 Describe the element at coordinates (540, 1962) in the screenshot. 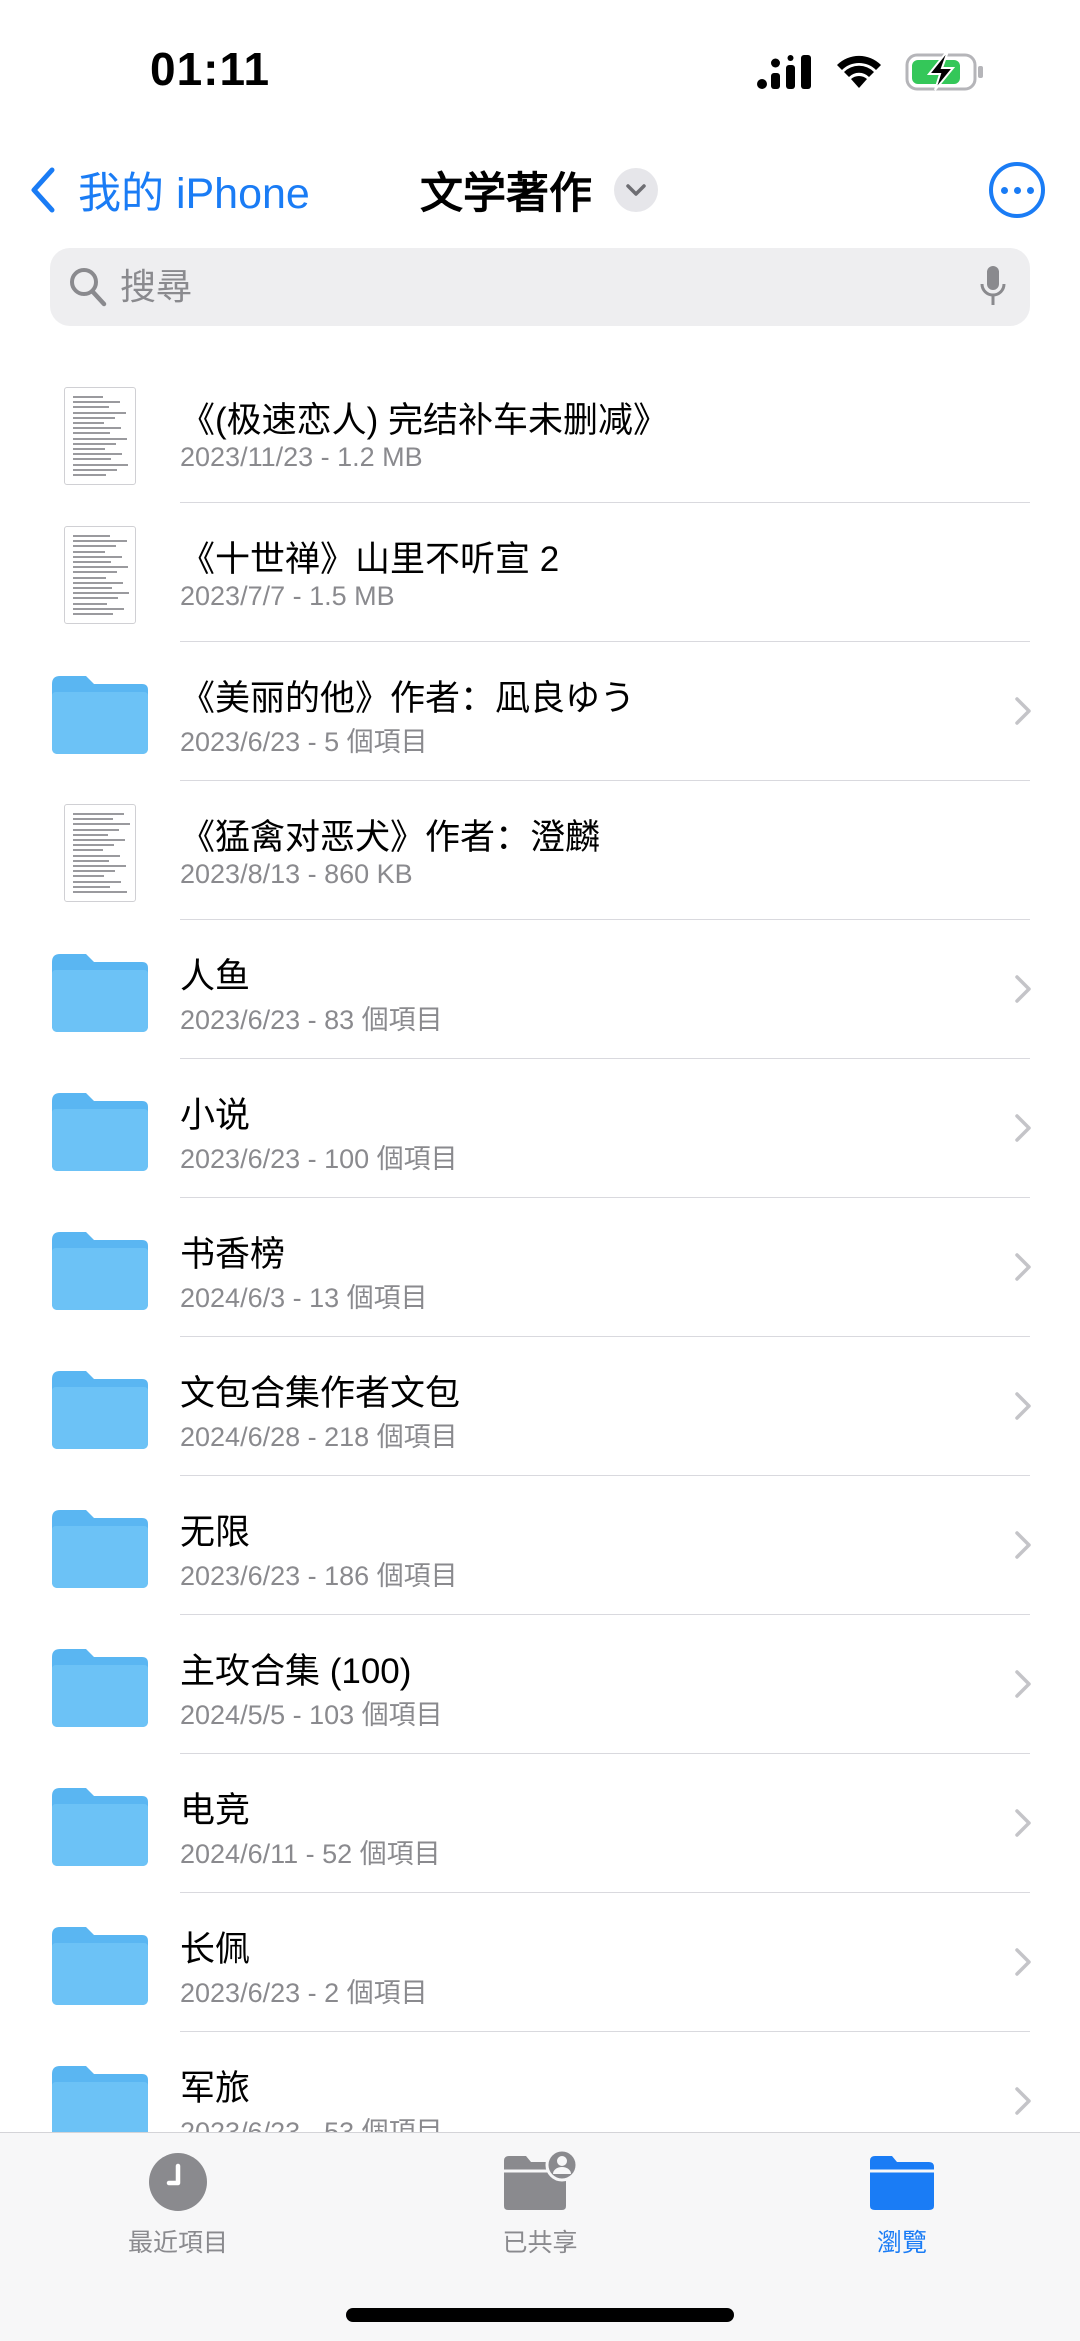

I see `folder-row: 长佩 2023/6/23 - 2 個項目` at that location.